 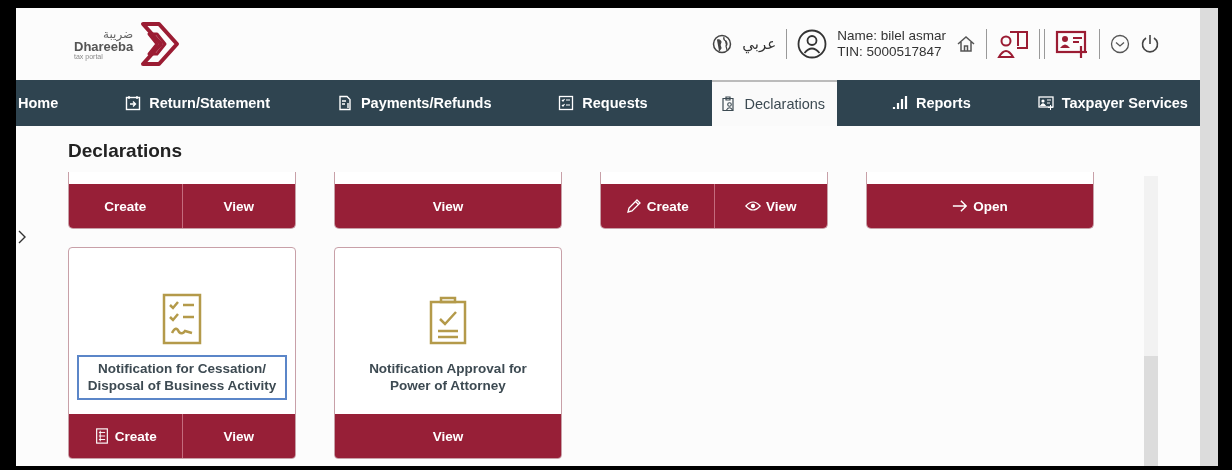 What do you see at coordinates (22, 237) in the screenshot?
I see `sidebar-expand-icon` at bounding box center [22, 237].